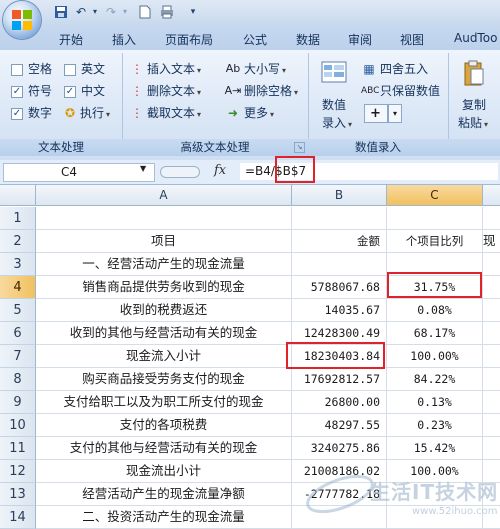 This screenshot has height=529, width=500. I want to click on delete-text-button: 删除文本 ▾, so click(174, 92).